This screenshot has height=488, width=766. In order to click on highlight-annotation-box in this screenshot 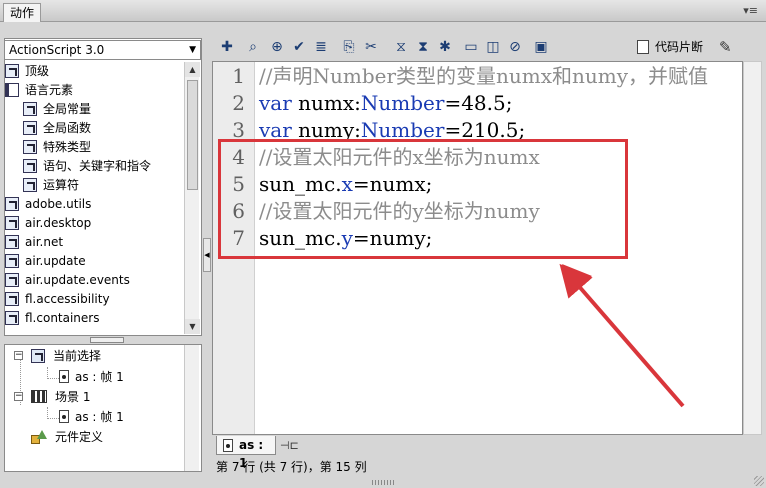, I will do `click(423, 199)`.